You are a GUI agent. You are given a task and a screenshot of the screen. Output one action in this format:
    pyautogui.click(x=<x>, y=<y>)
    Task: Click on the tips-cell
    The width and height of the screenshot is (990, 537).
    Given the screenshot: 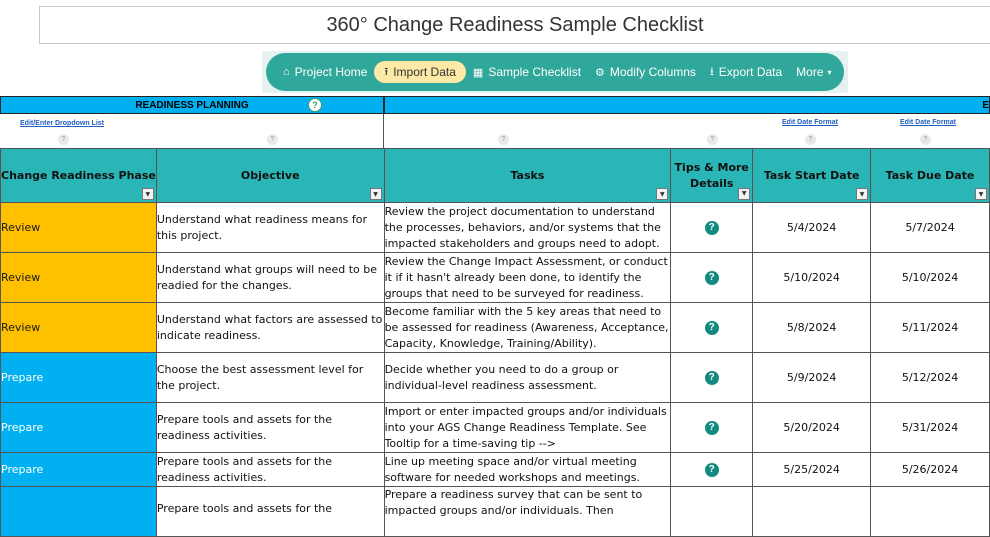 What is the action you would take?
    pyautogui.click(x=712, y=511)
    